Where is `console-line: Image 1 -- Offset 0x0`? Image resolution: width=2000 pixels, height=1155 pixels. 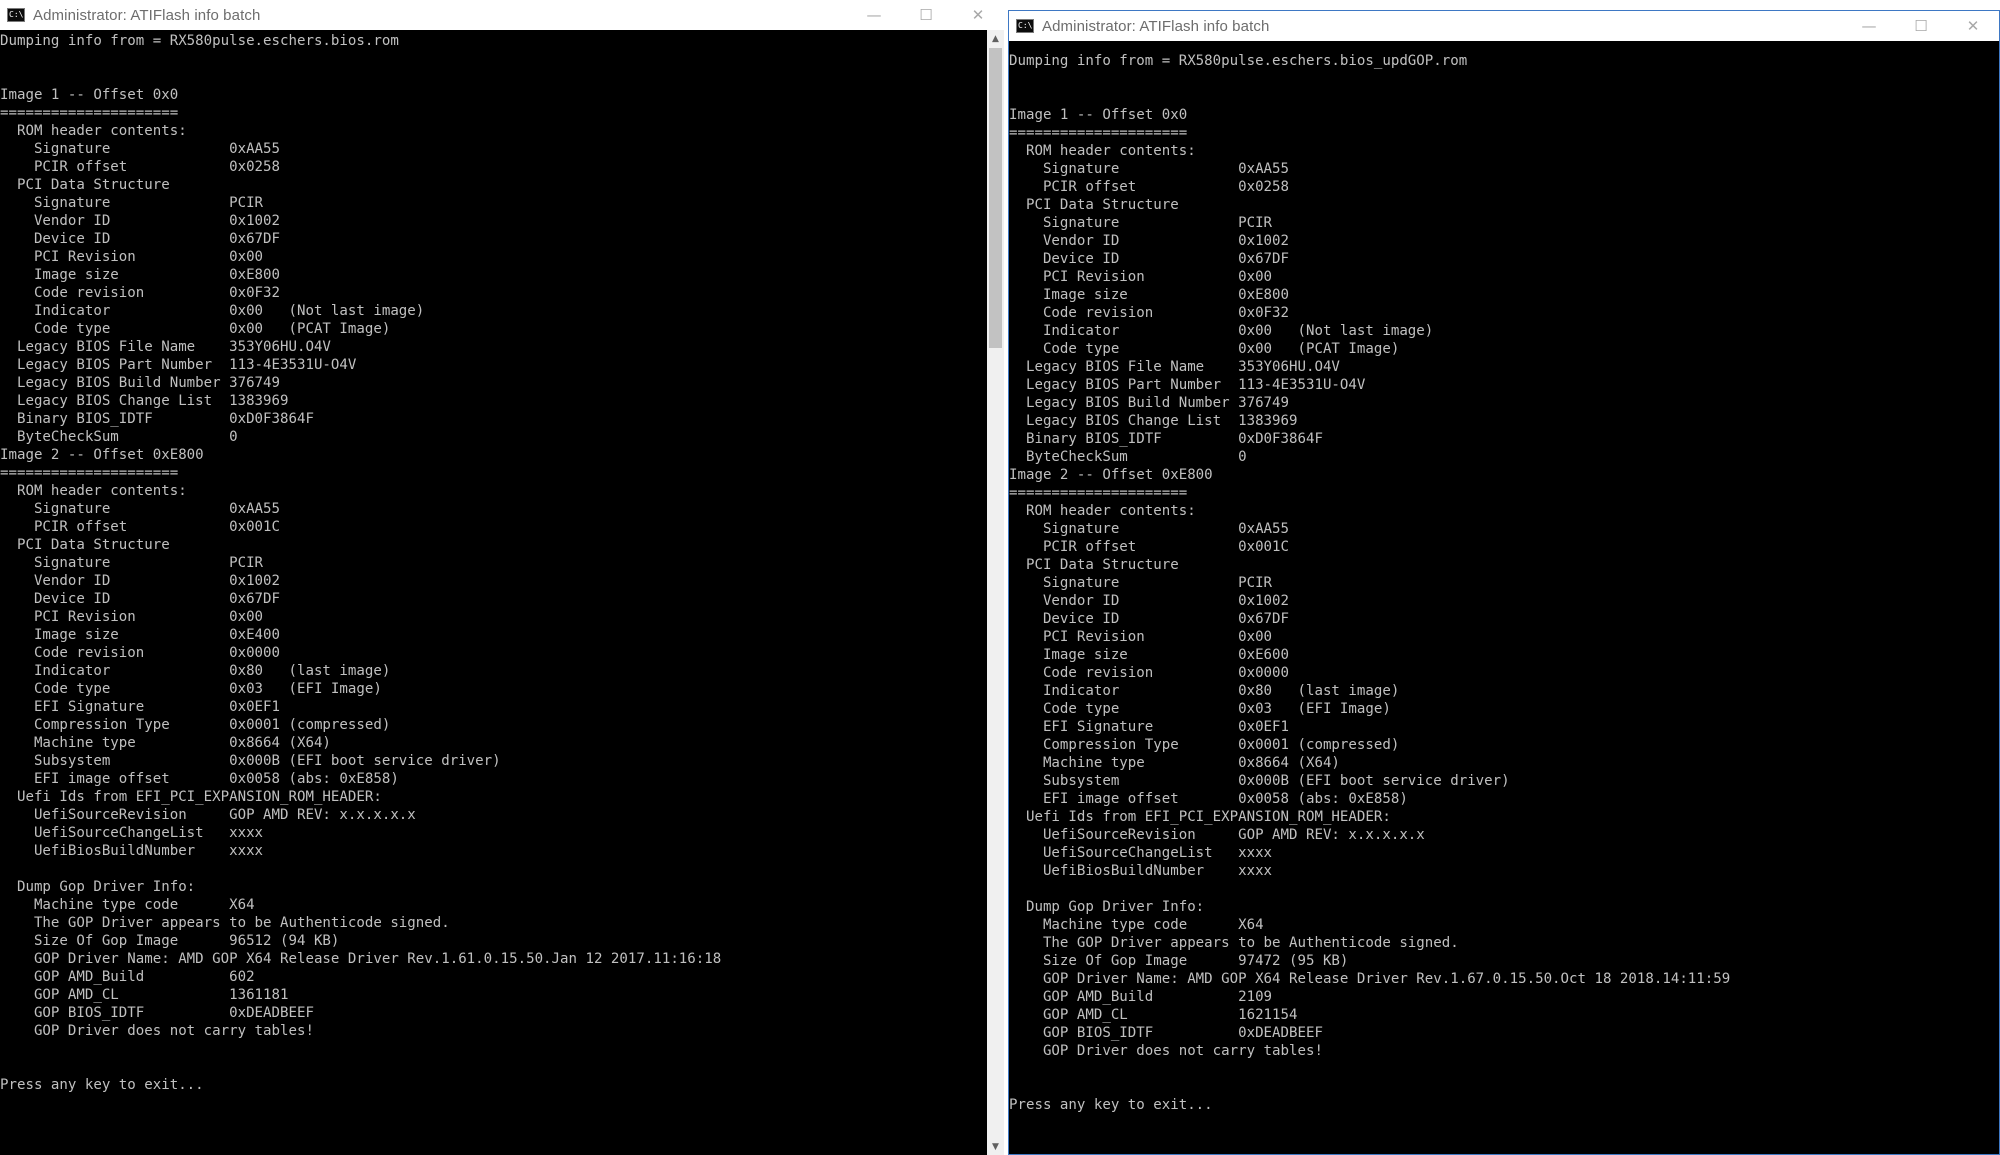 console-line: Image 1 -- Offset 0x0 is located at coordinates (1098, 115).